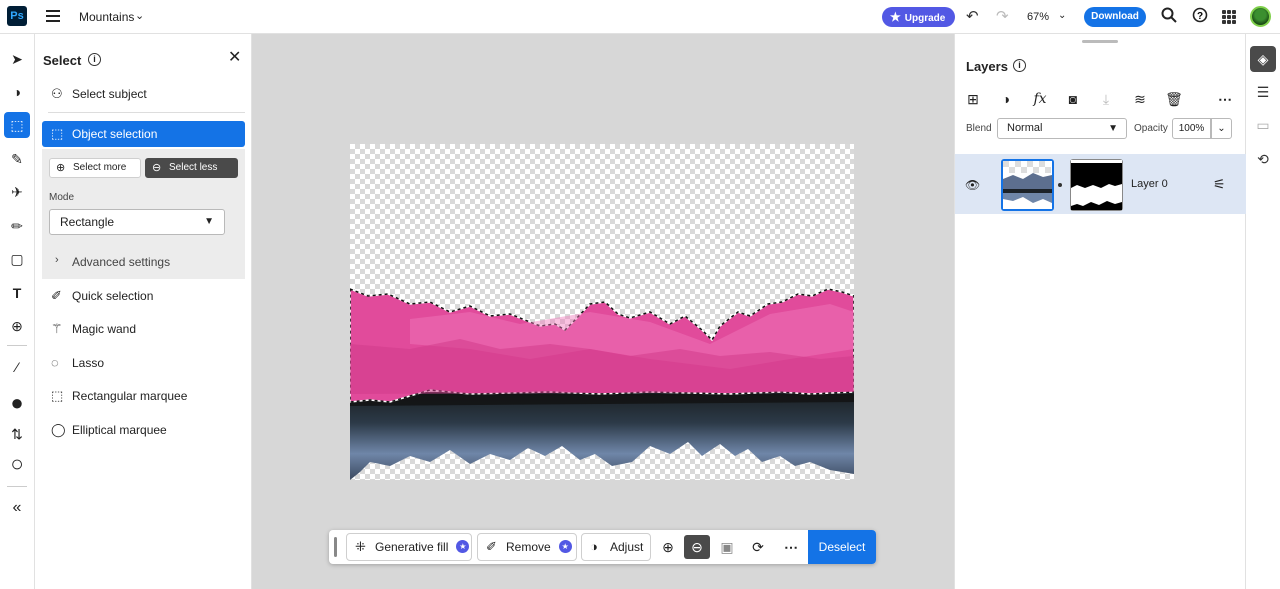 The image size is (1280, 589). What do you see at coordinates (627, 547) in the screenshot?
I see `button-label: Adjust` at bounding box center [627, 547].